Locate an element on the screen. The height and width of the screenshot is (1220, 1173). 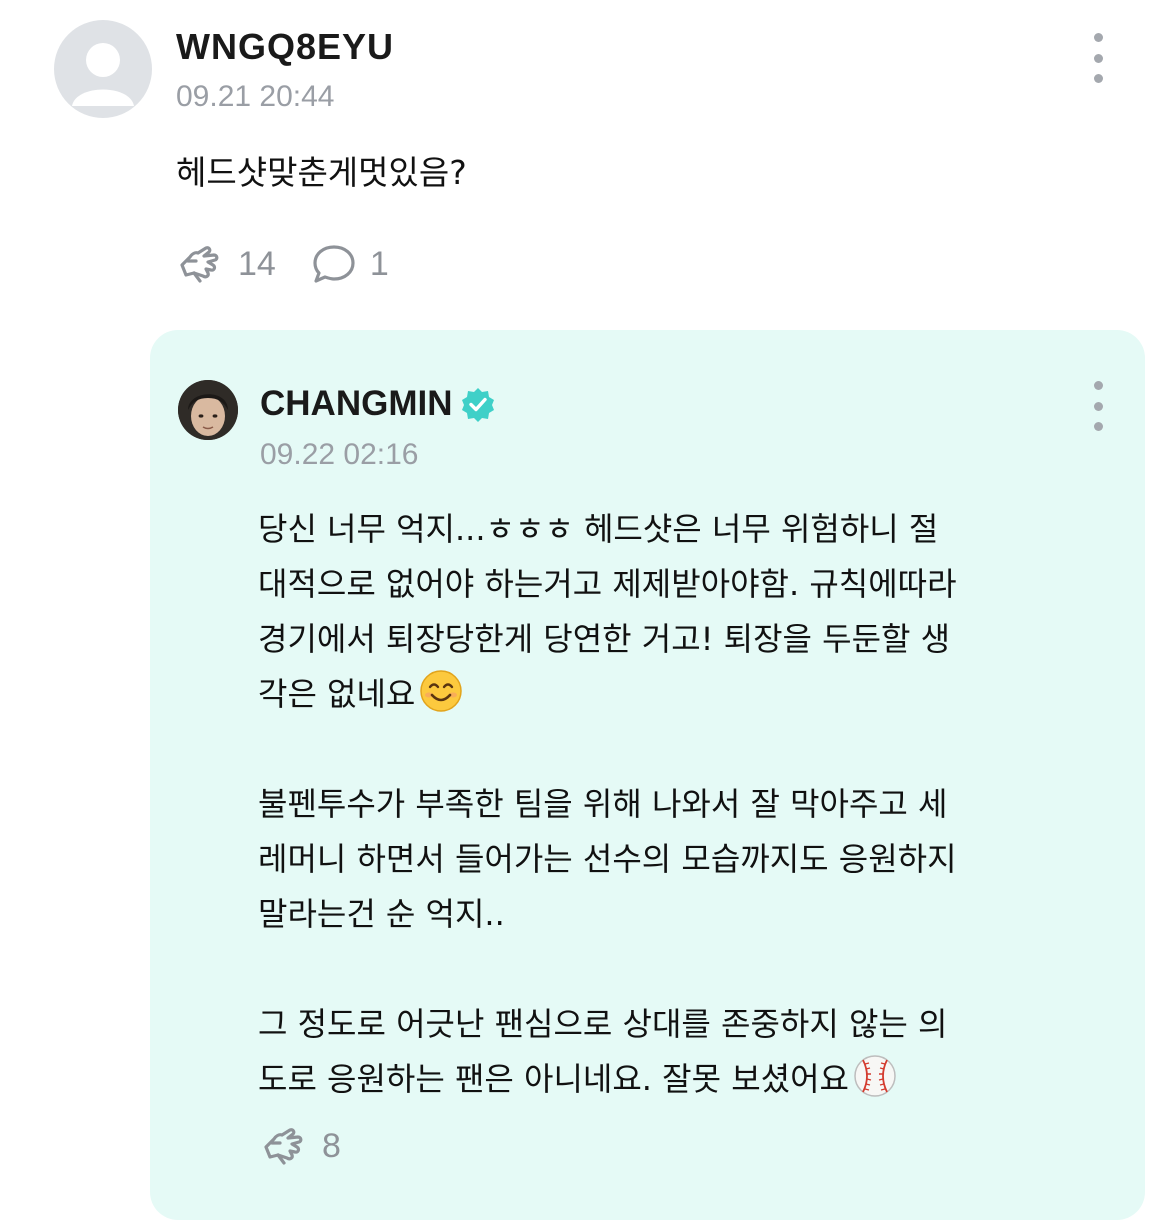
smile-emoji-icon is located at coordinates (441, 691).